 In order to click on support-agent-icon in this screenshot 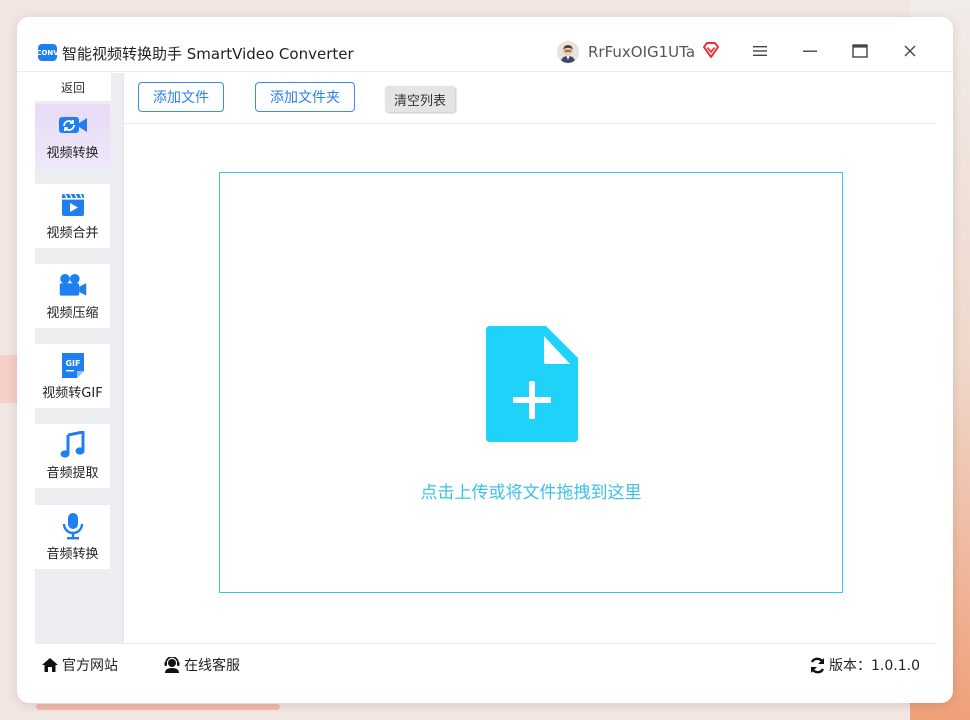, I will do `click(172, 665)`.